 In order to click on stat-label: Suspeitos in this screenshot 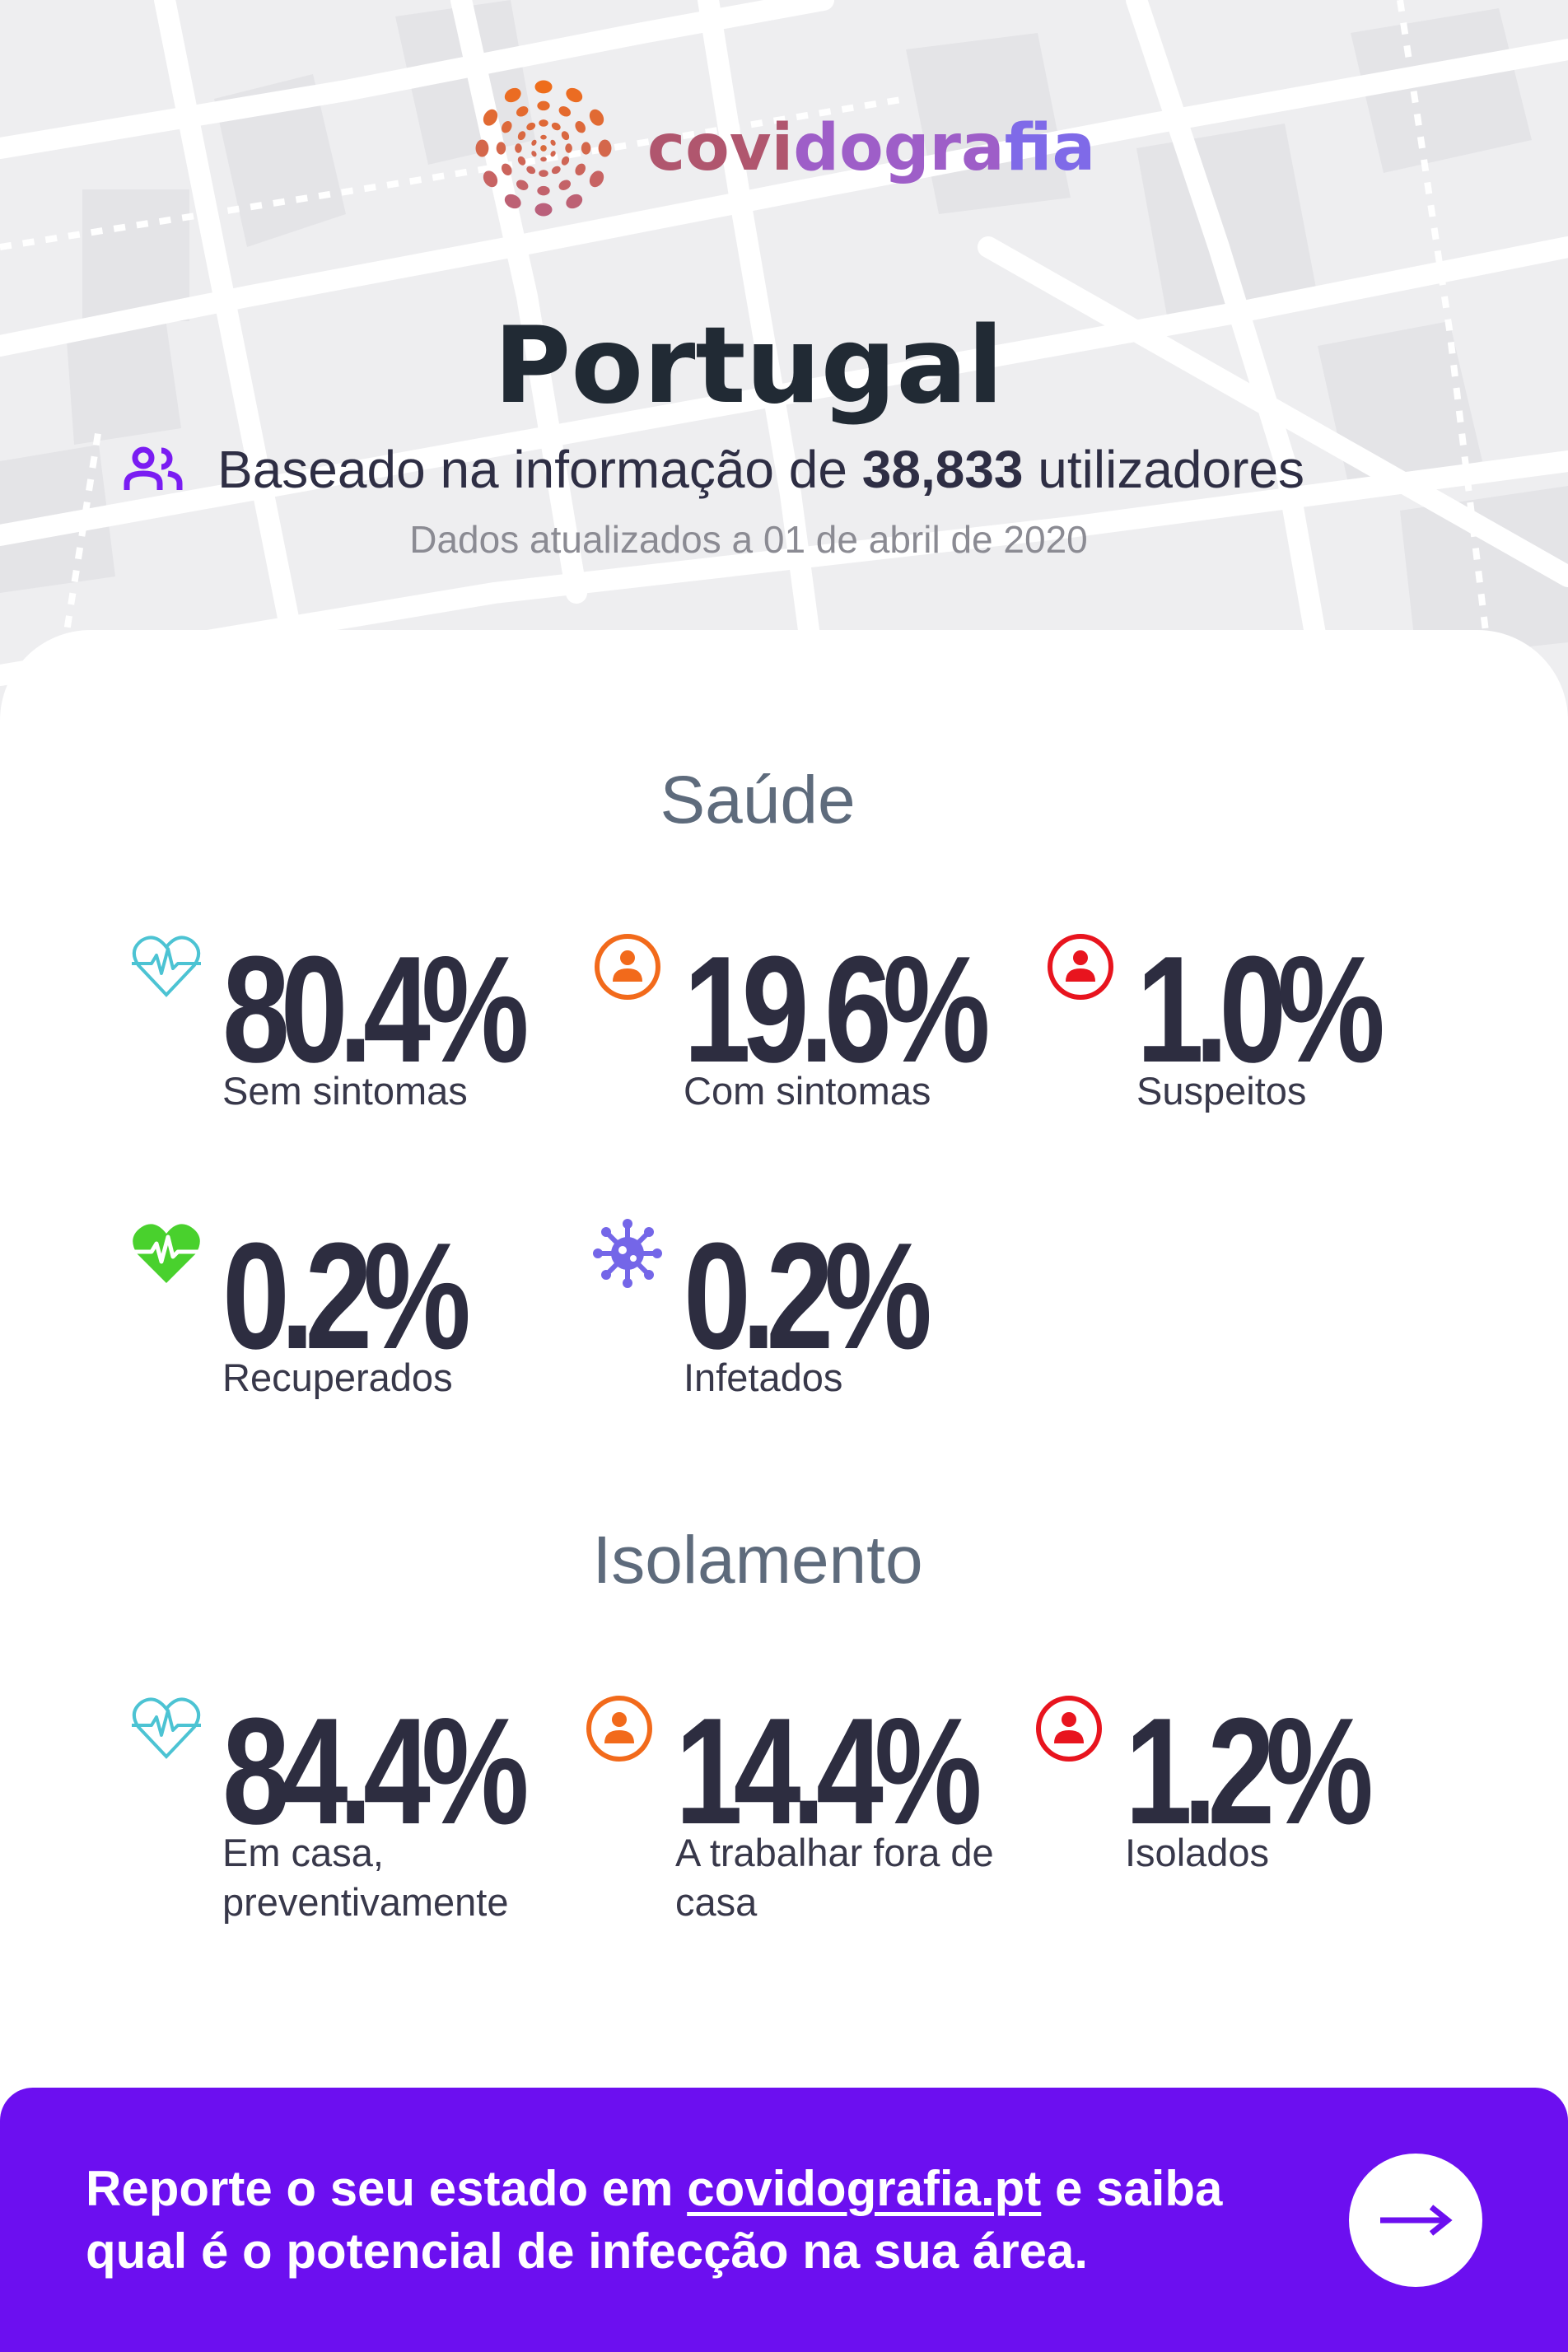, I will do `click(1221, 1091)`.